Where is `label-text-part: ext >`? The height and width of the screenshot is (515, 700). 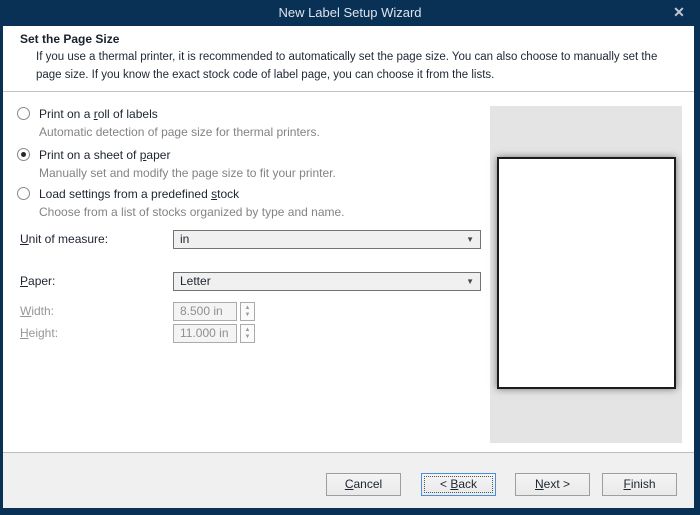
label-text-part: ext > is located at coordinates (557, 484).